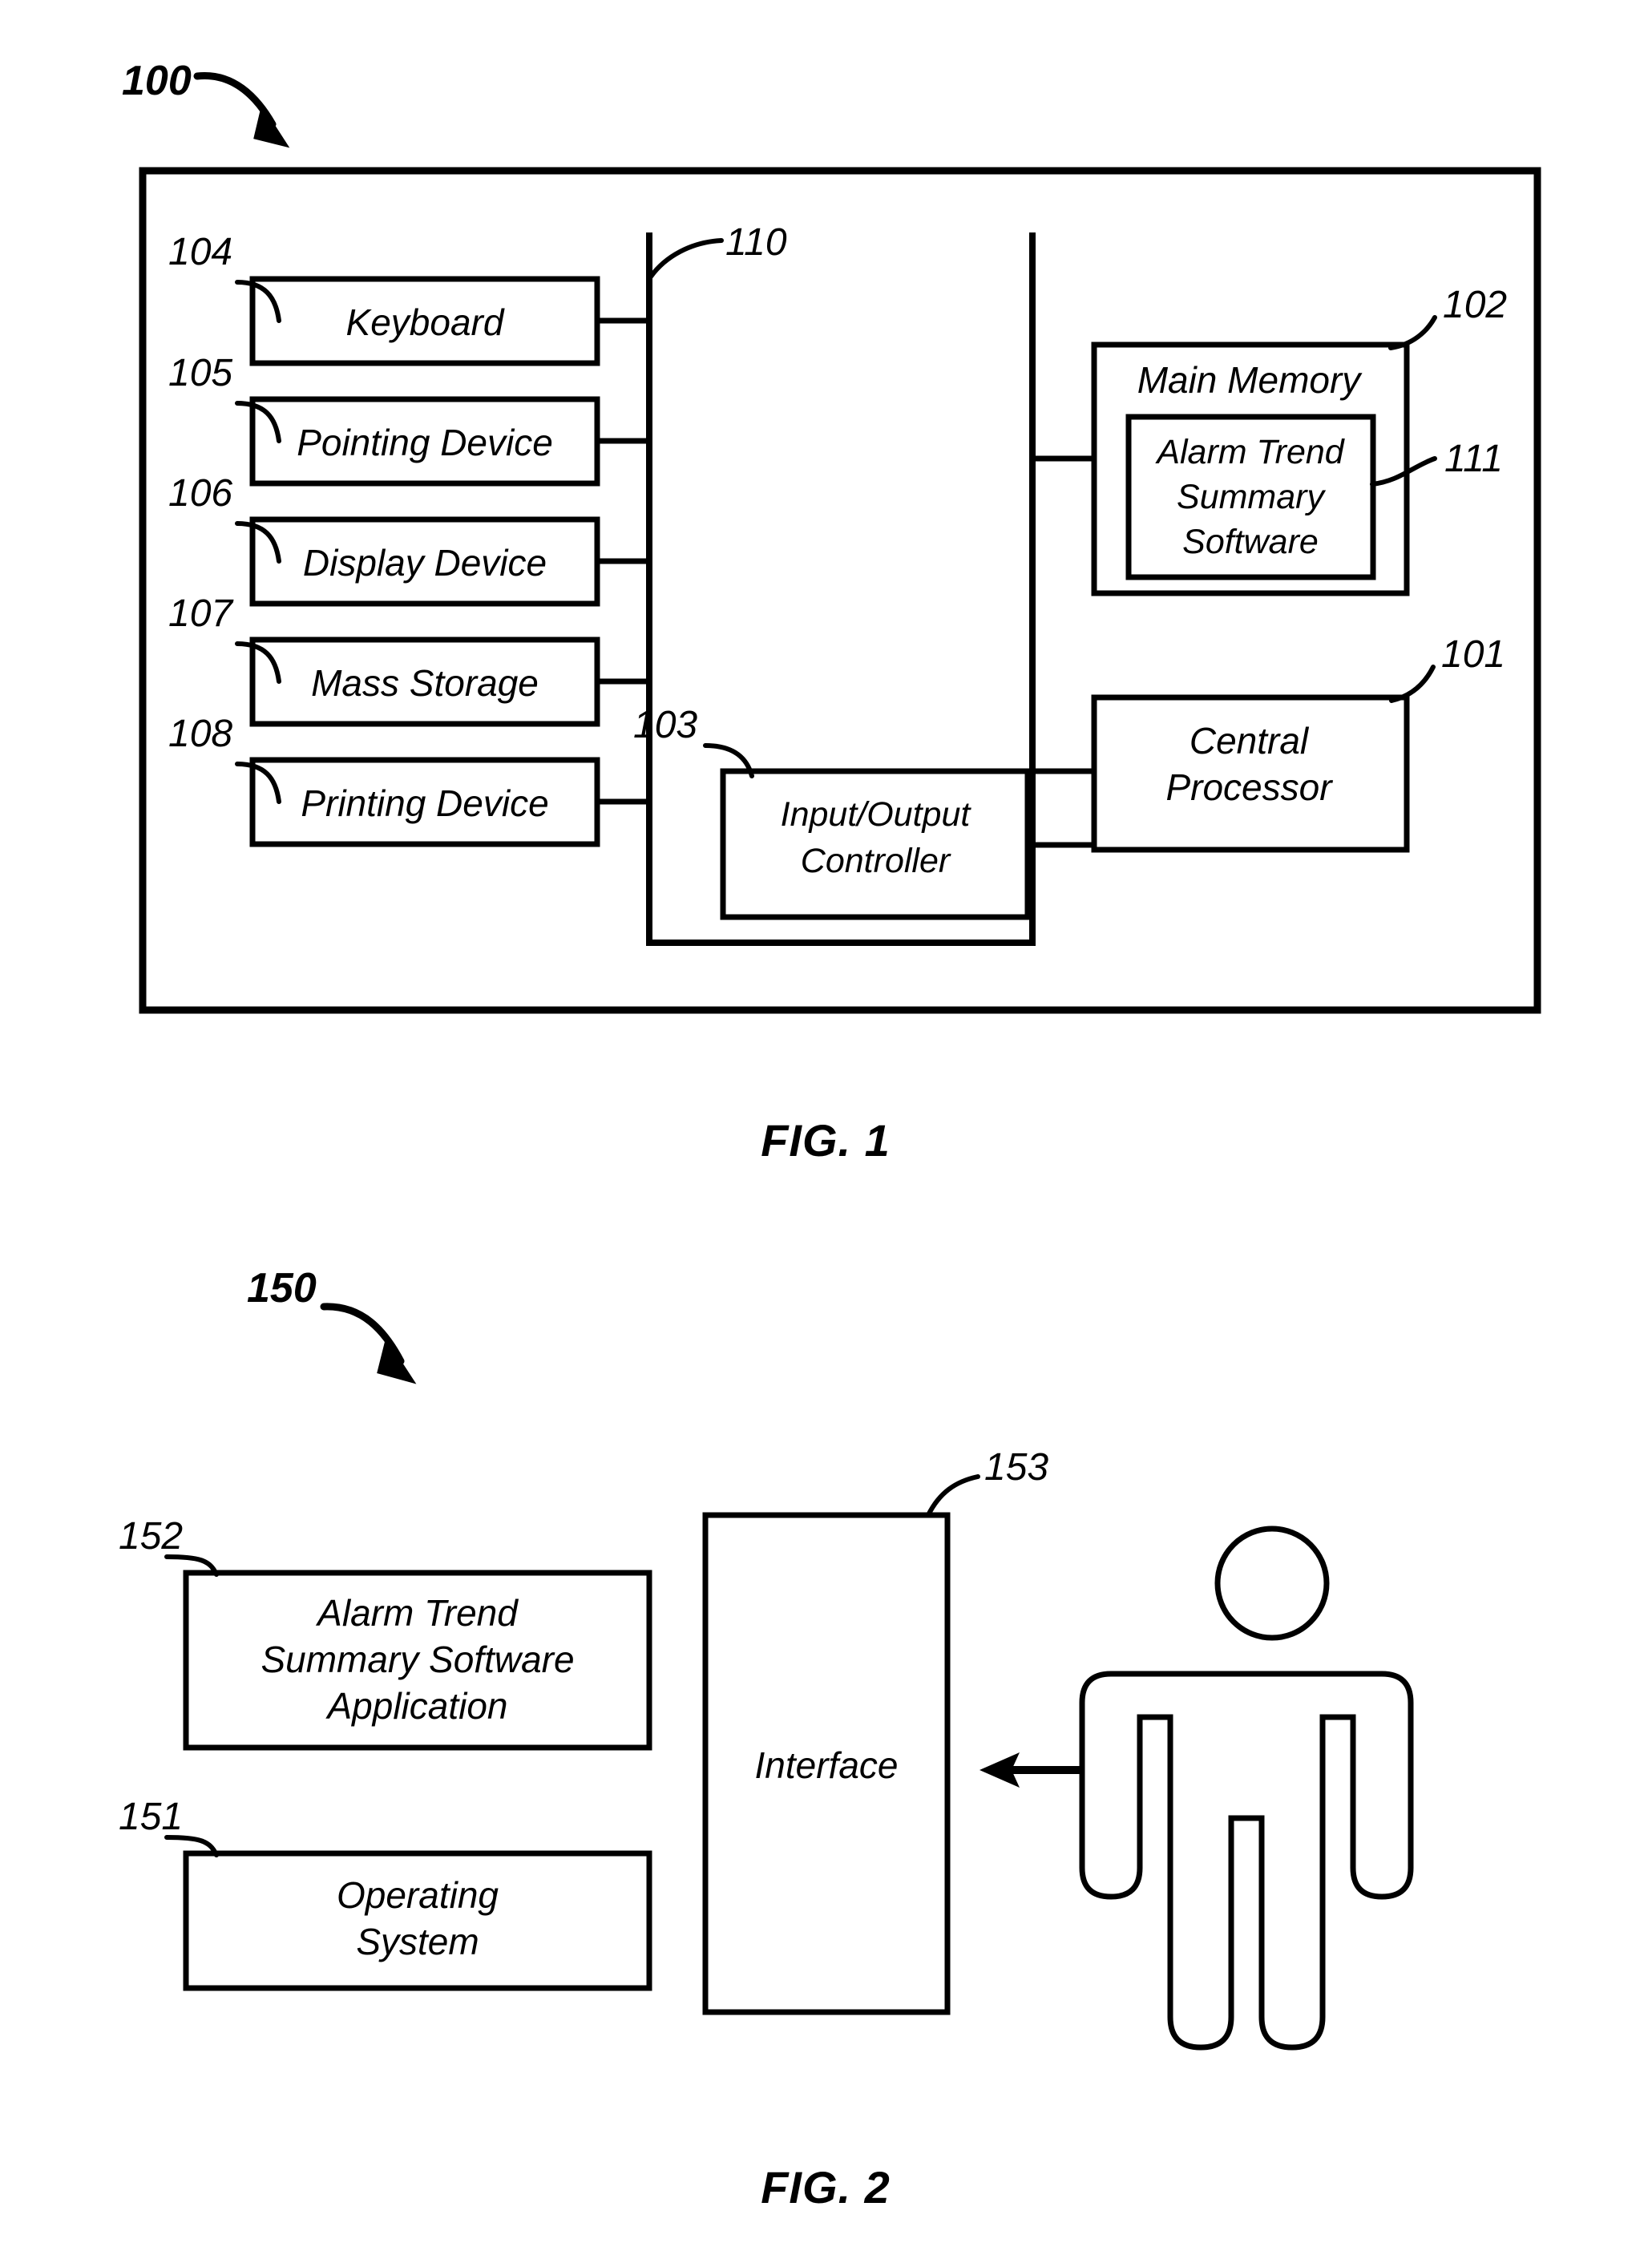 The width and height of the screenshot is (1652, 2247). I want to click on ref-110: 110, so click(756, 242).